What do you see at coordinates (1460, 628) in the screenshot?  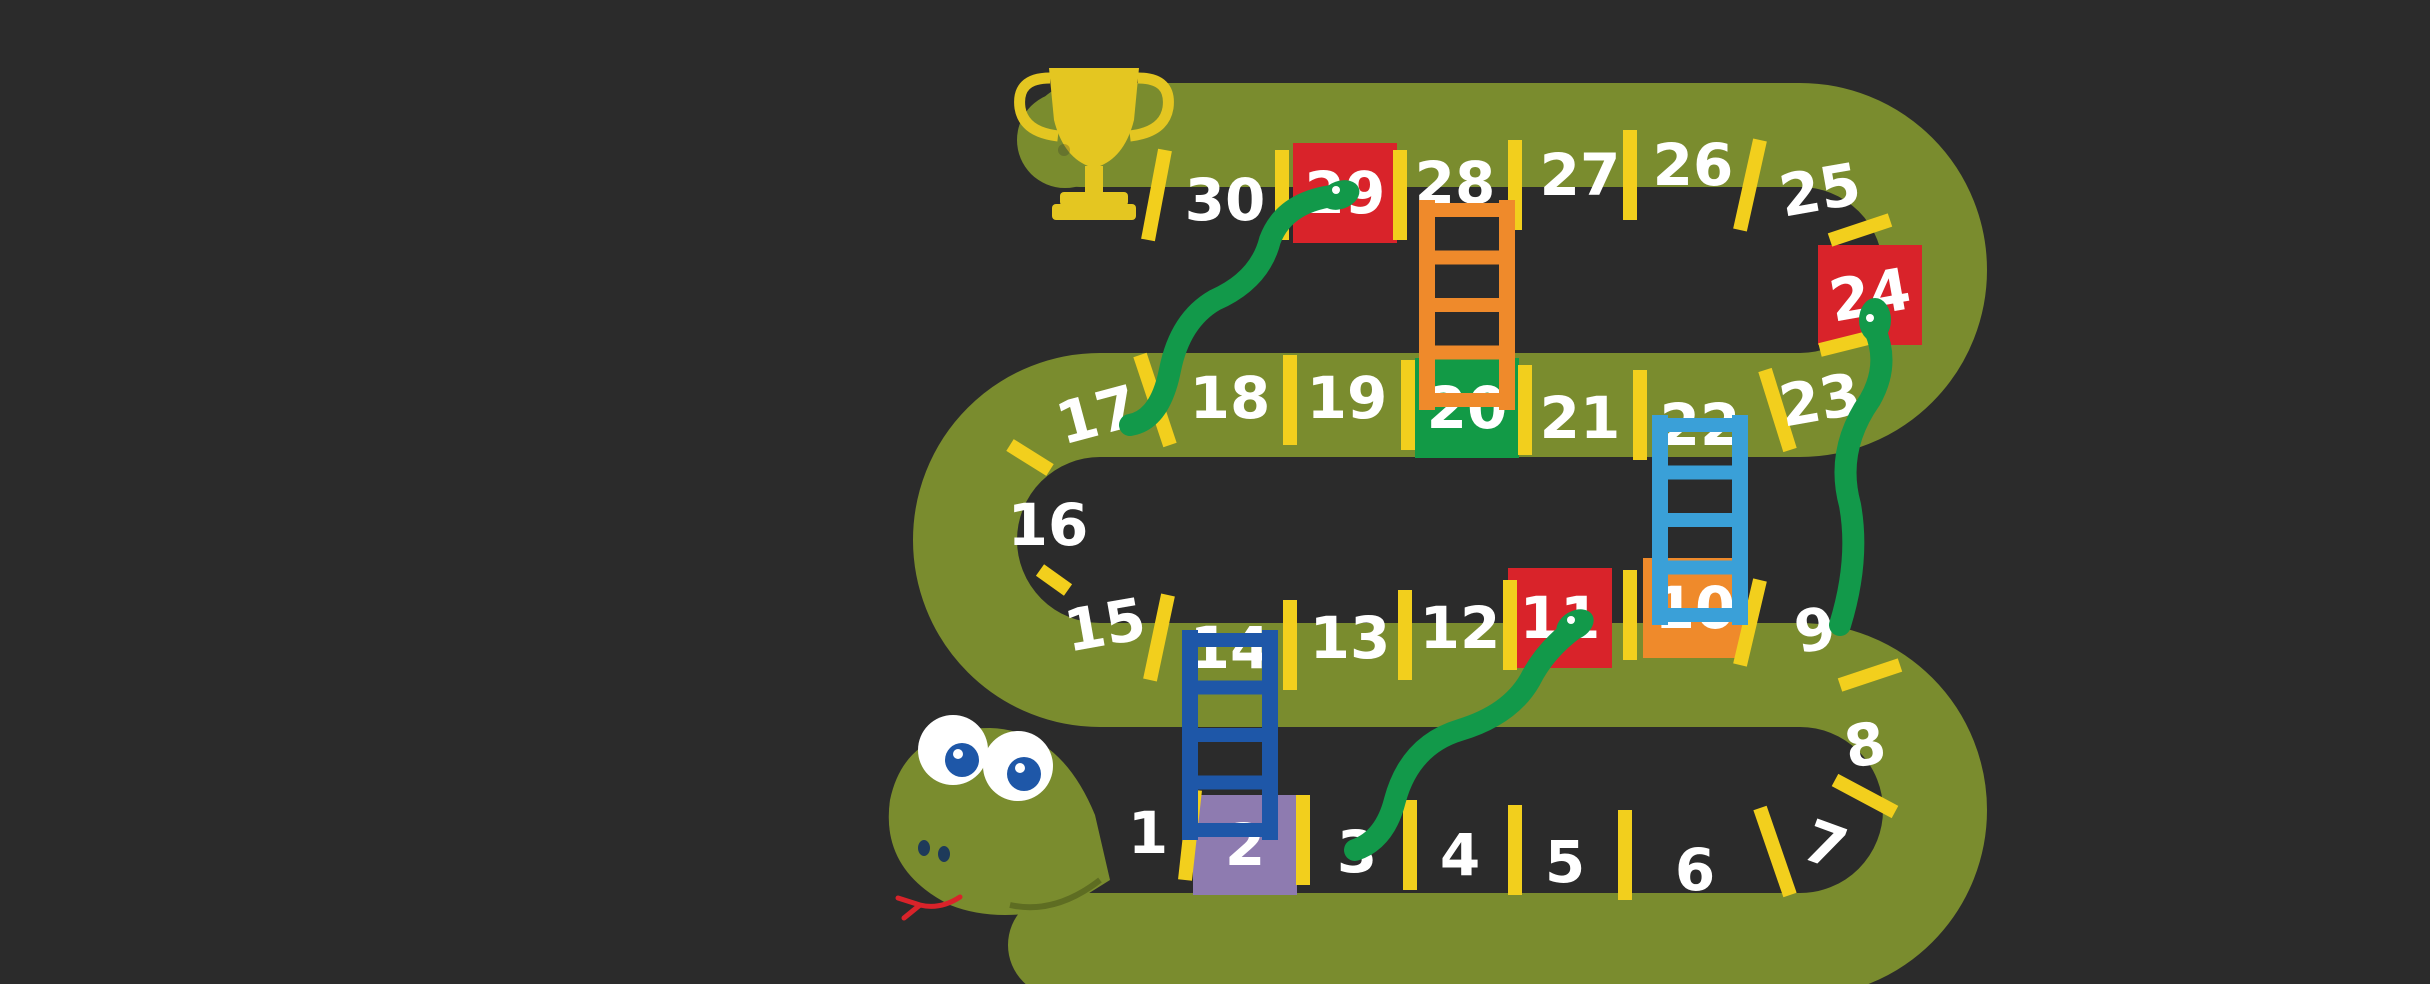 I see `square-12: 12` at bounding box center [1460, 628].